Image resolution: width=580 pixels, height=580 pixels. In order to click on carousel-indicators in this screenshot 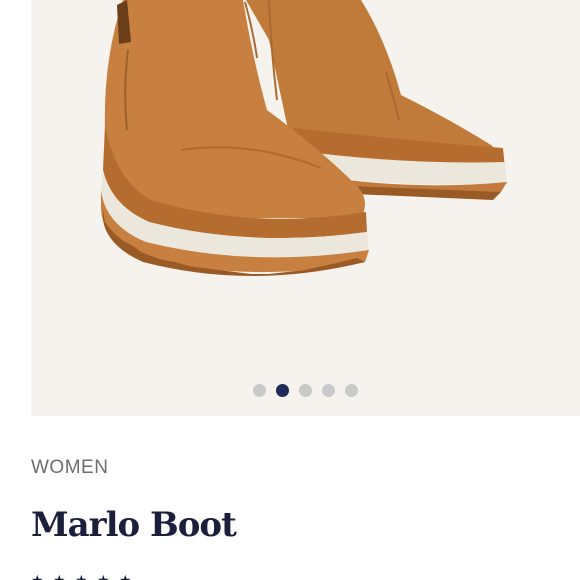, I will do `click(305, 391)`.